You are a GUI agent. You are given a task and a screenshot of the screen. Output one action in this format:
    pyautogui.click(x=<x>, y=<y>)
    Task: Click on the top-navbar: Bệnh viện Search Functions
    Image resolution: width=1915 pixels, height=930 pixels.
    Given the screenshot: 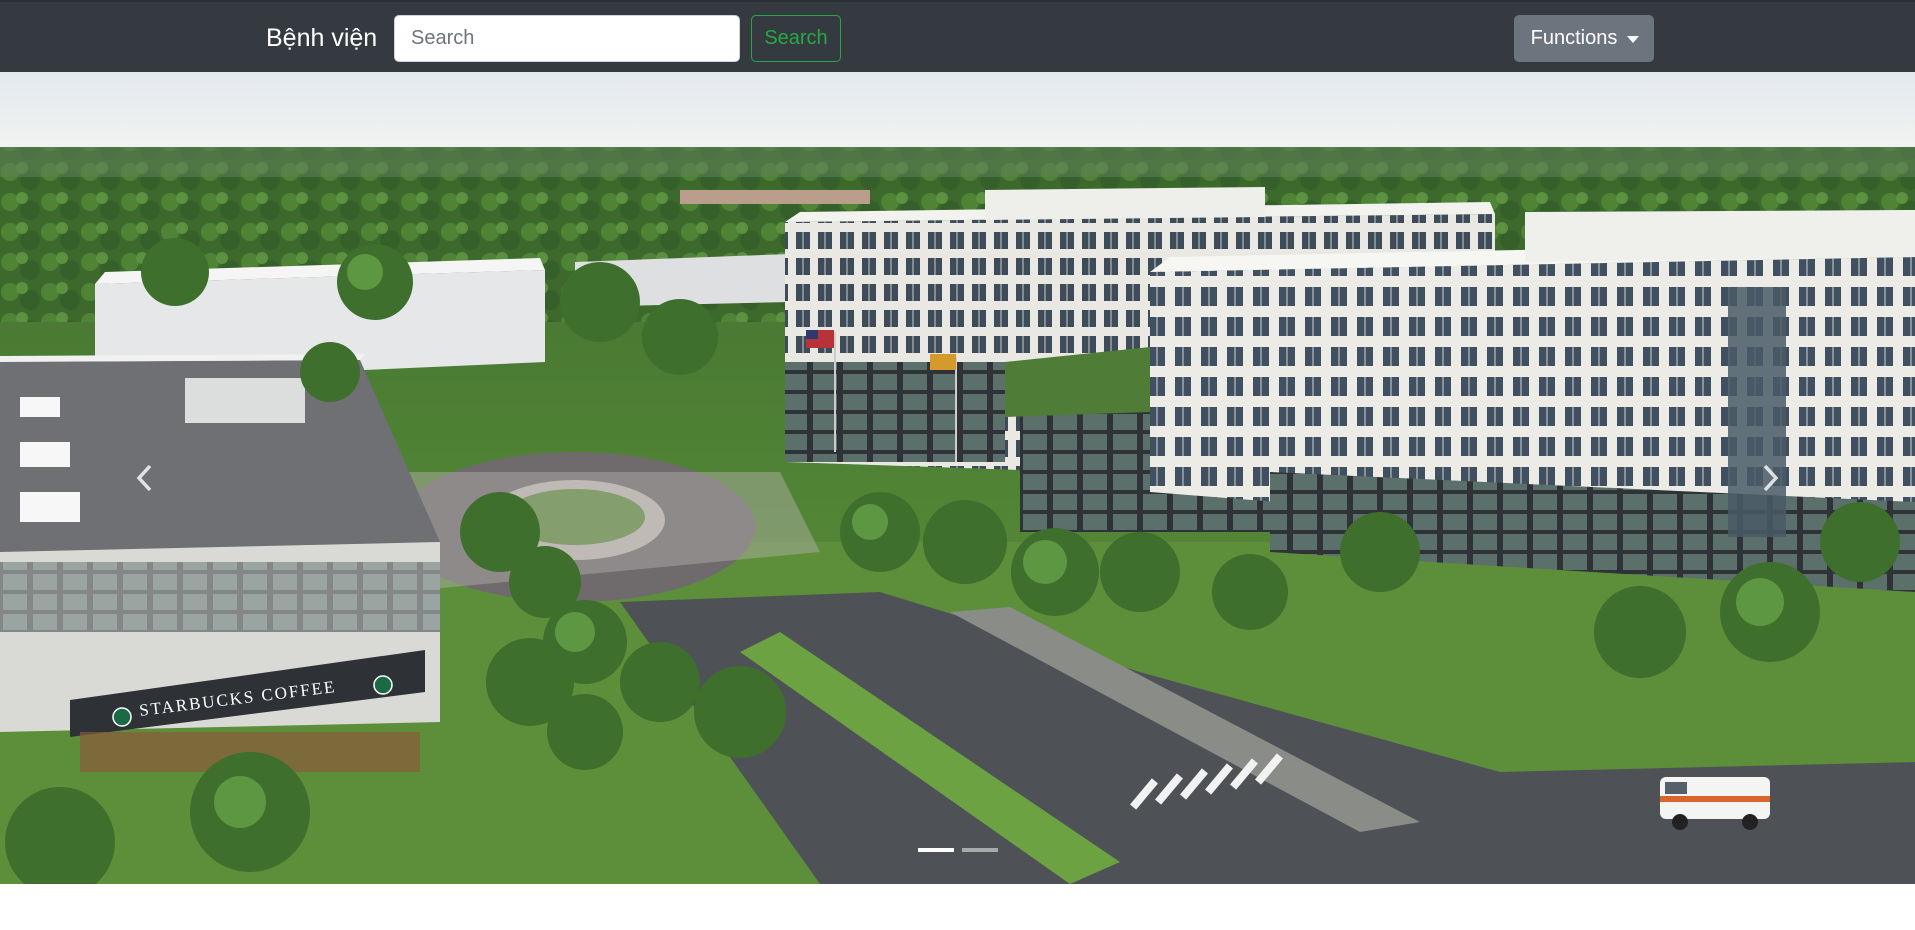 What is the action you would take?
    pyautogui.click(x=957, y=36)
    